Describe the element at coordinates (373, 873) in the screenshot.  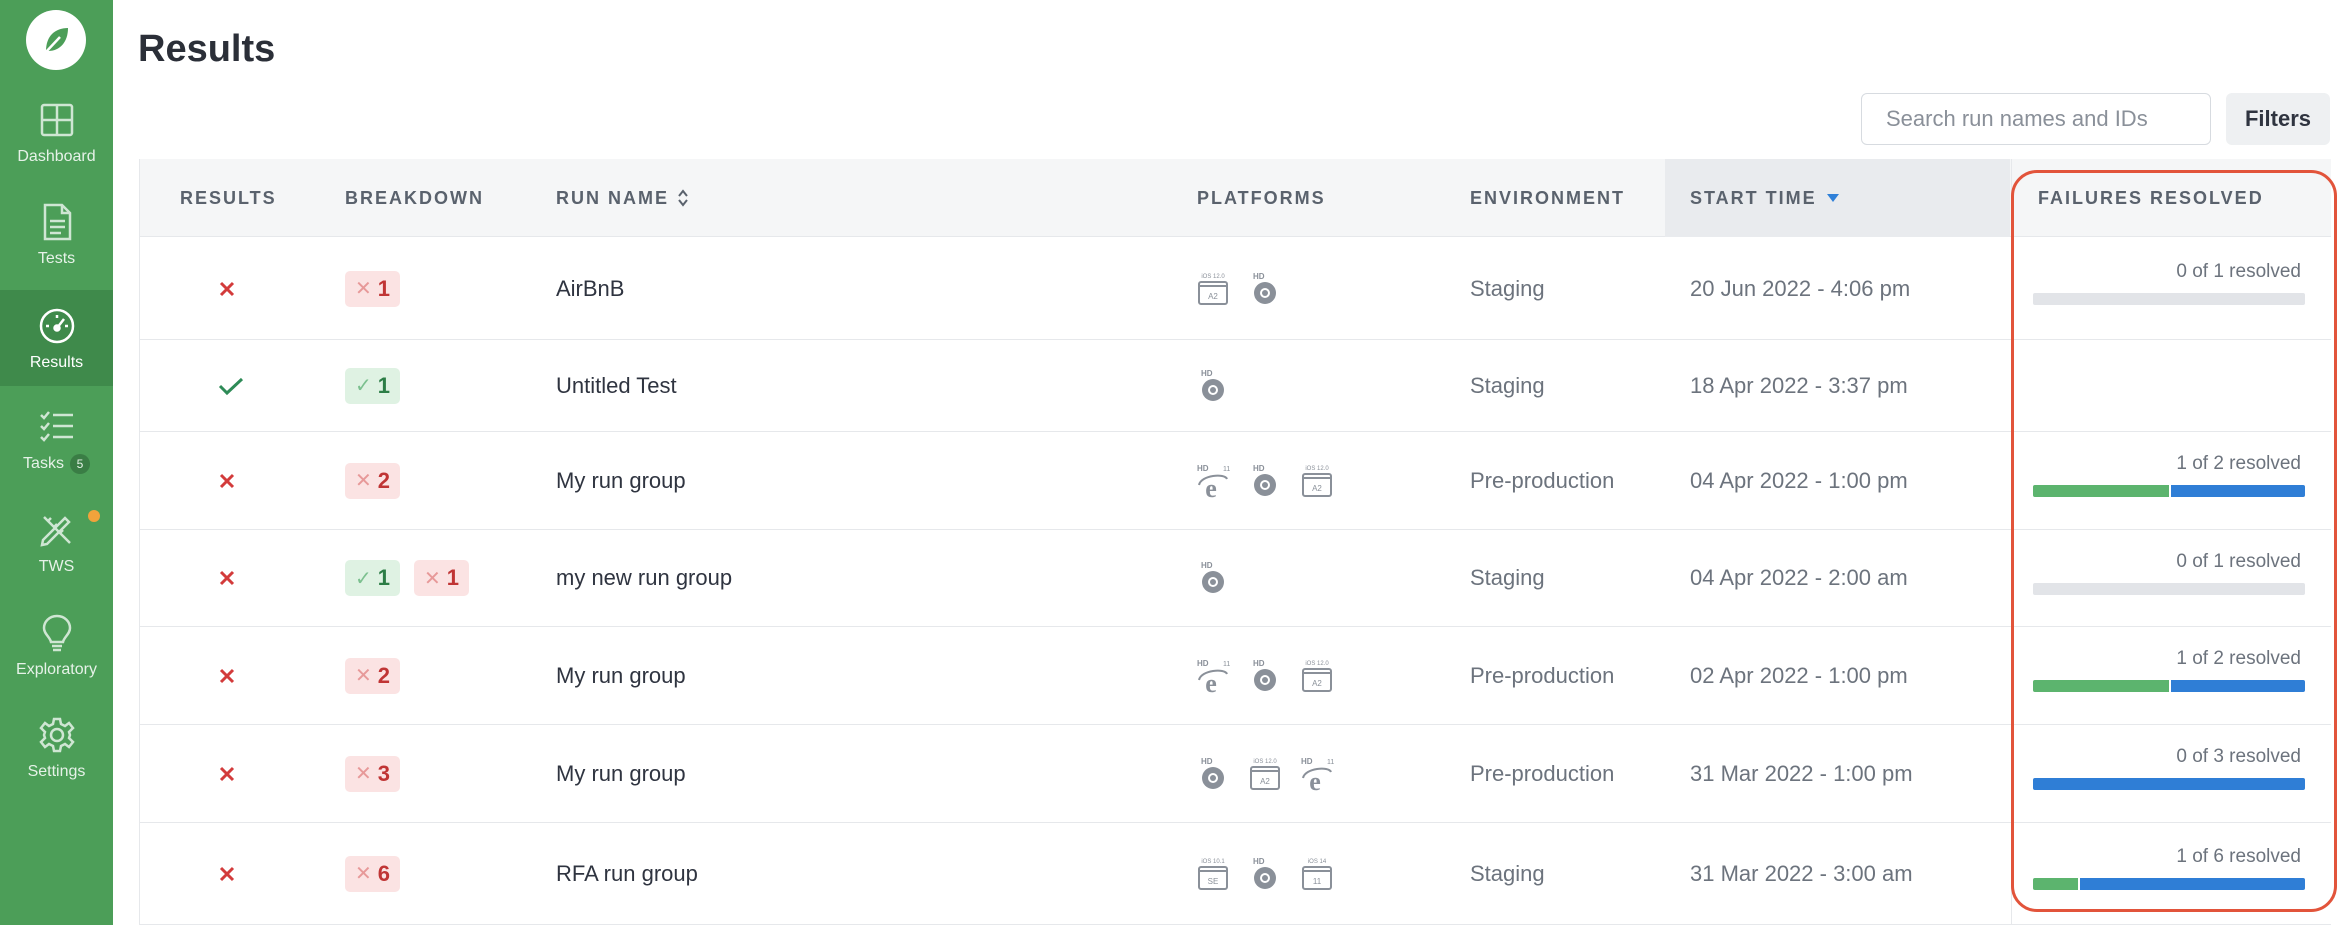
I see `fail-count-chip: ✕ 6` at that location.